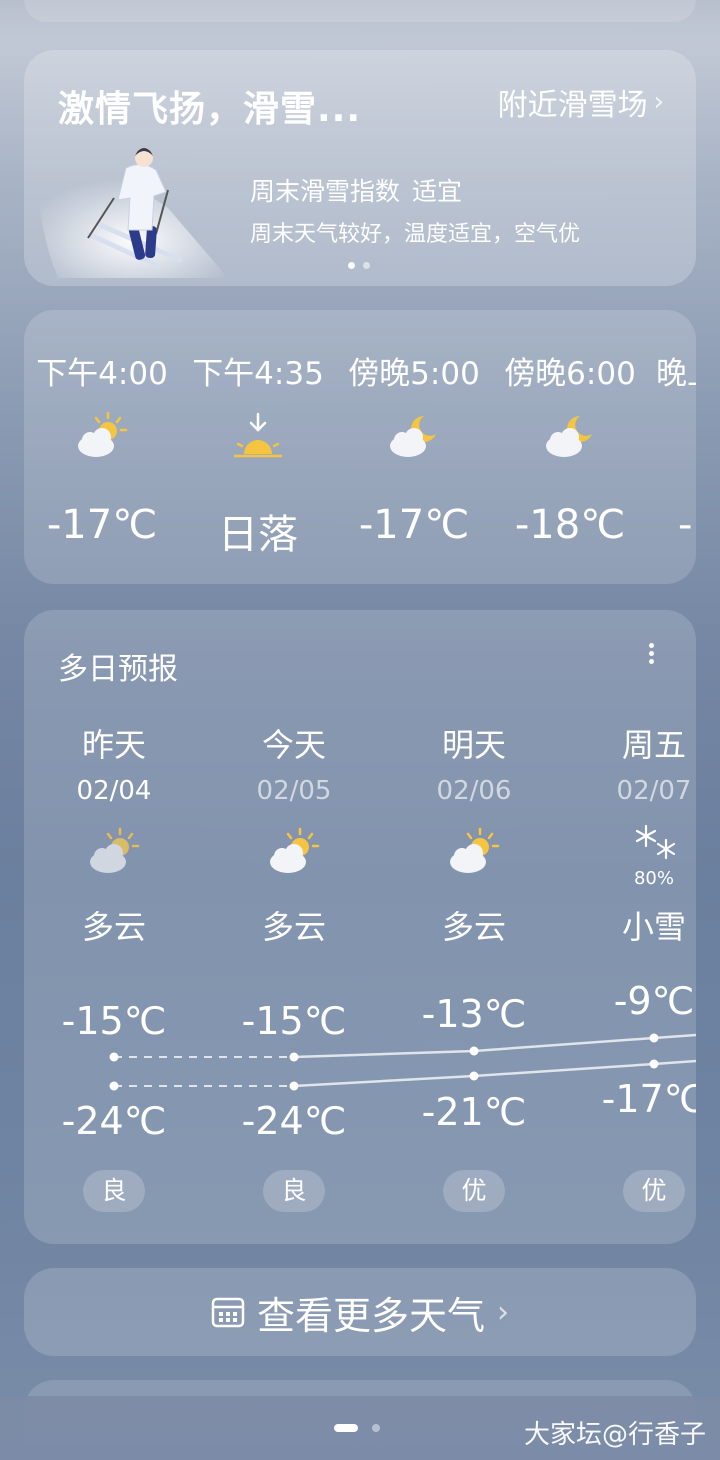 This screenshot has width=720, height=1460. Describe the element at coordinates (114, 791) in the screenshot. I see `day-date: 02/04` at that location.